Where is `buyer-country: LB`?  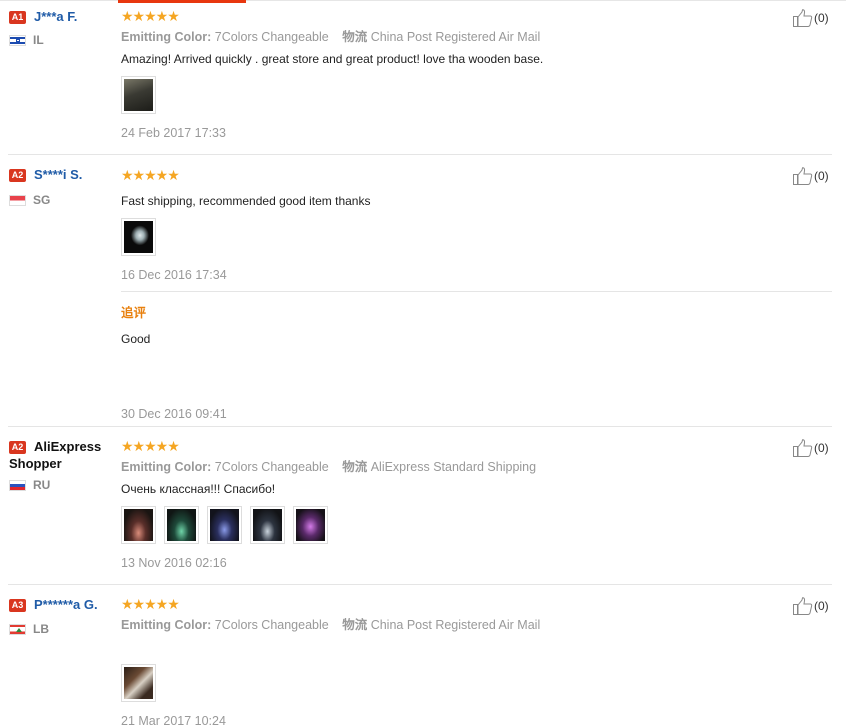 buyer-country: LB is located at coordinates (41, 629).